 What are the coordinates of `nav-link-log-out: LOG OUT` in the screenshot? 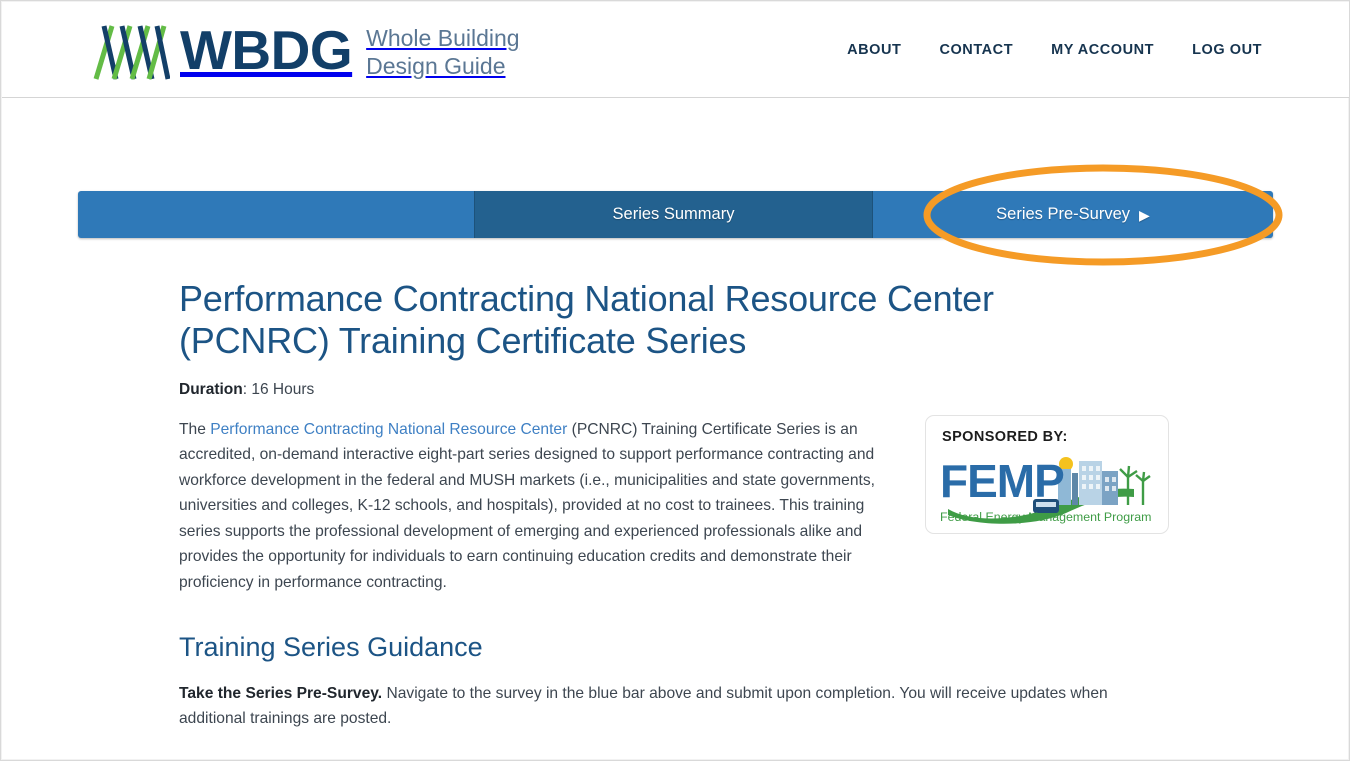 It's located at (1227, 50).